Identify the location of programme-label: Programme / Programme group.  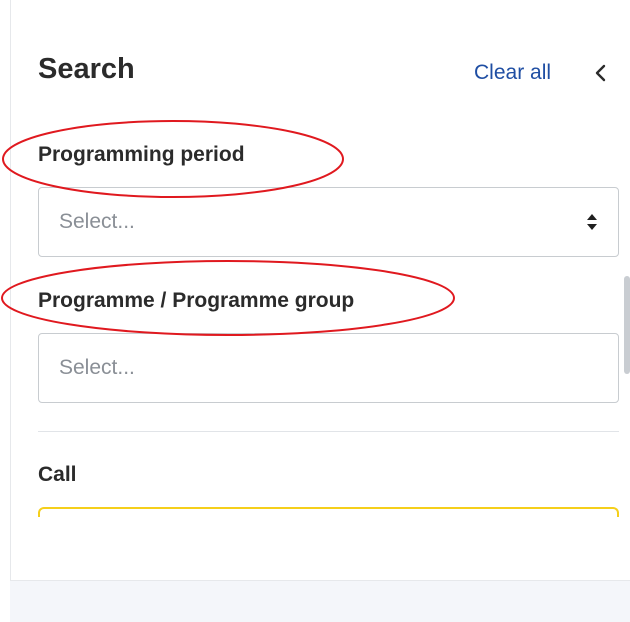
(196, 300).